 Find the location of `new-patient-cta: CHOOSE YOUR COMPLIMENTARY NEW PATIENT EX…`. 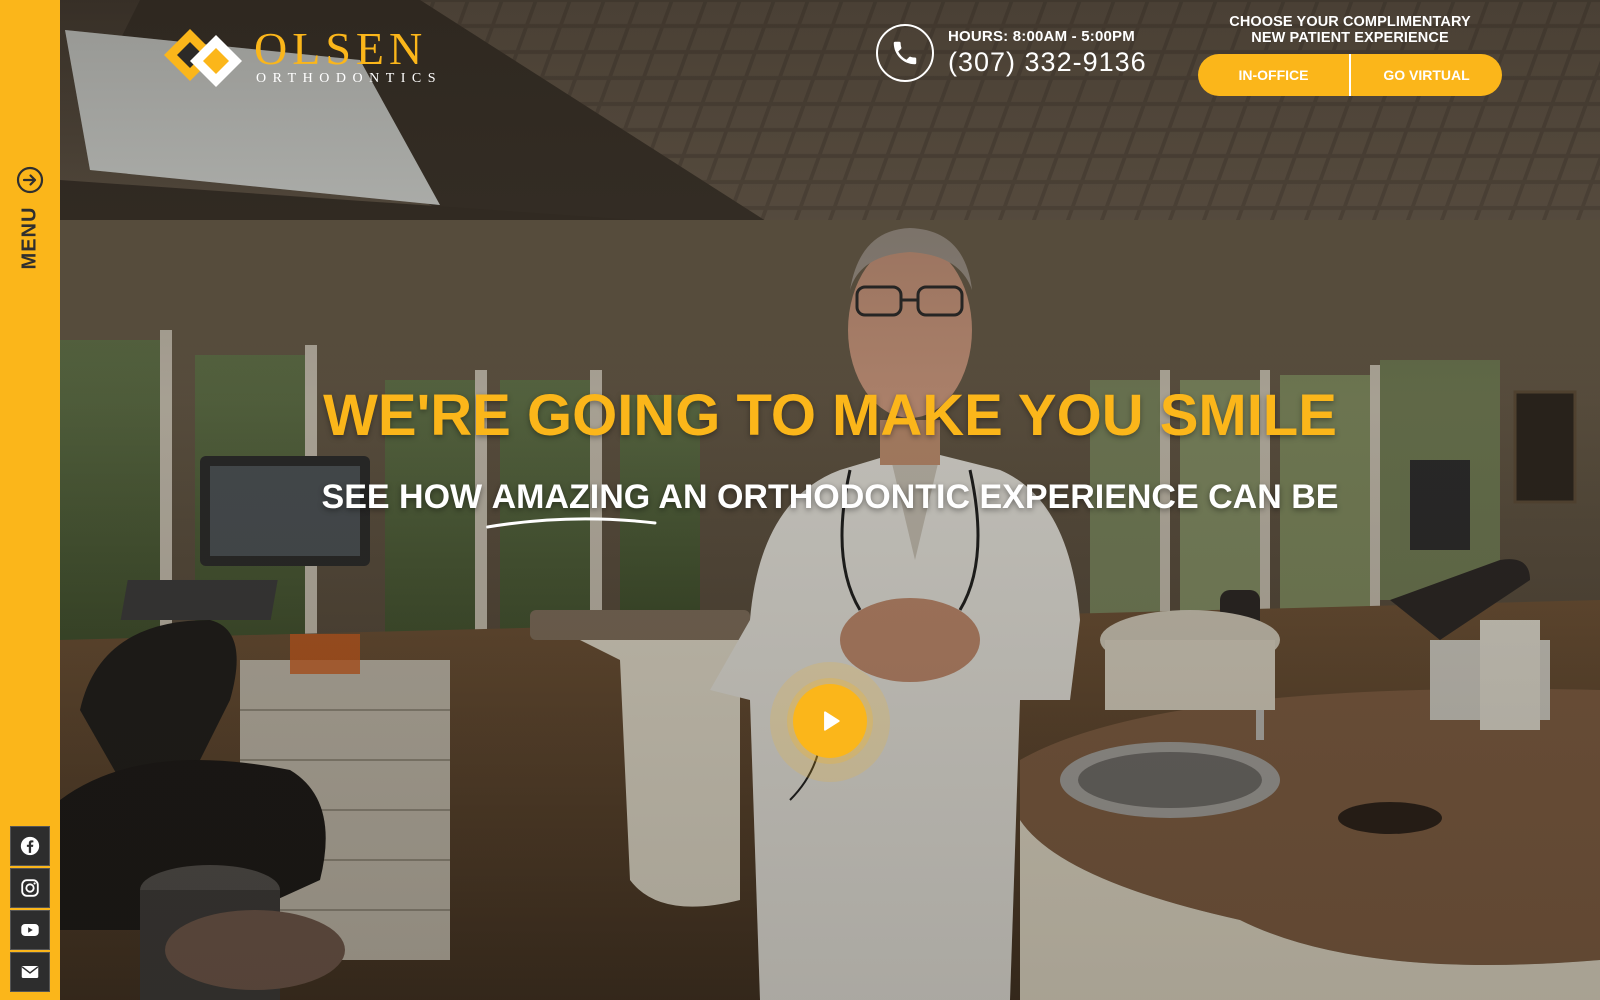

new-patient-cta: CHOOSE YOUR COMPLIMENTARY NEW PATIENT EX… is located at coordinates (1350, 55).